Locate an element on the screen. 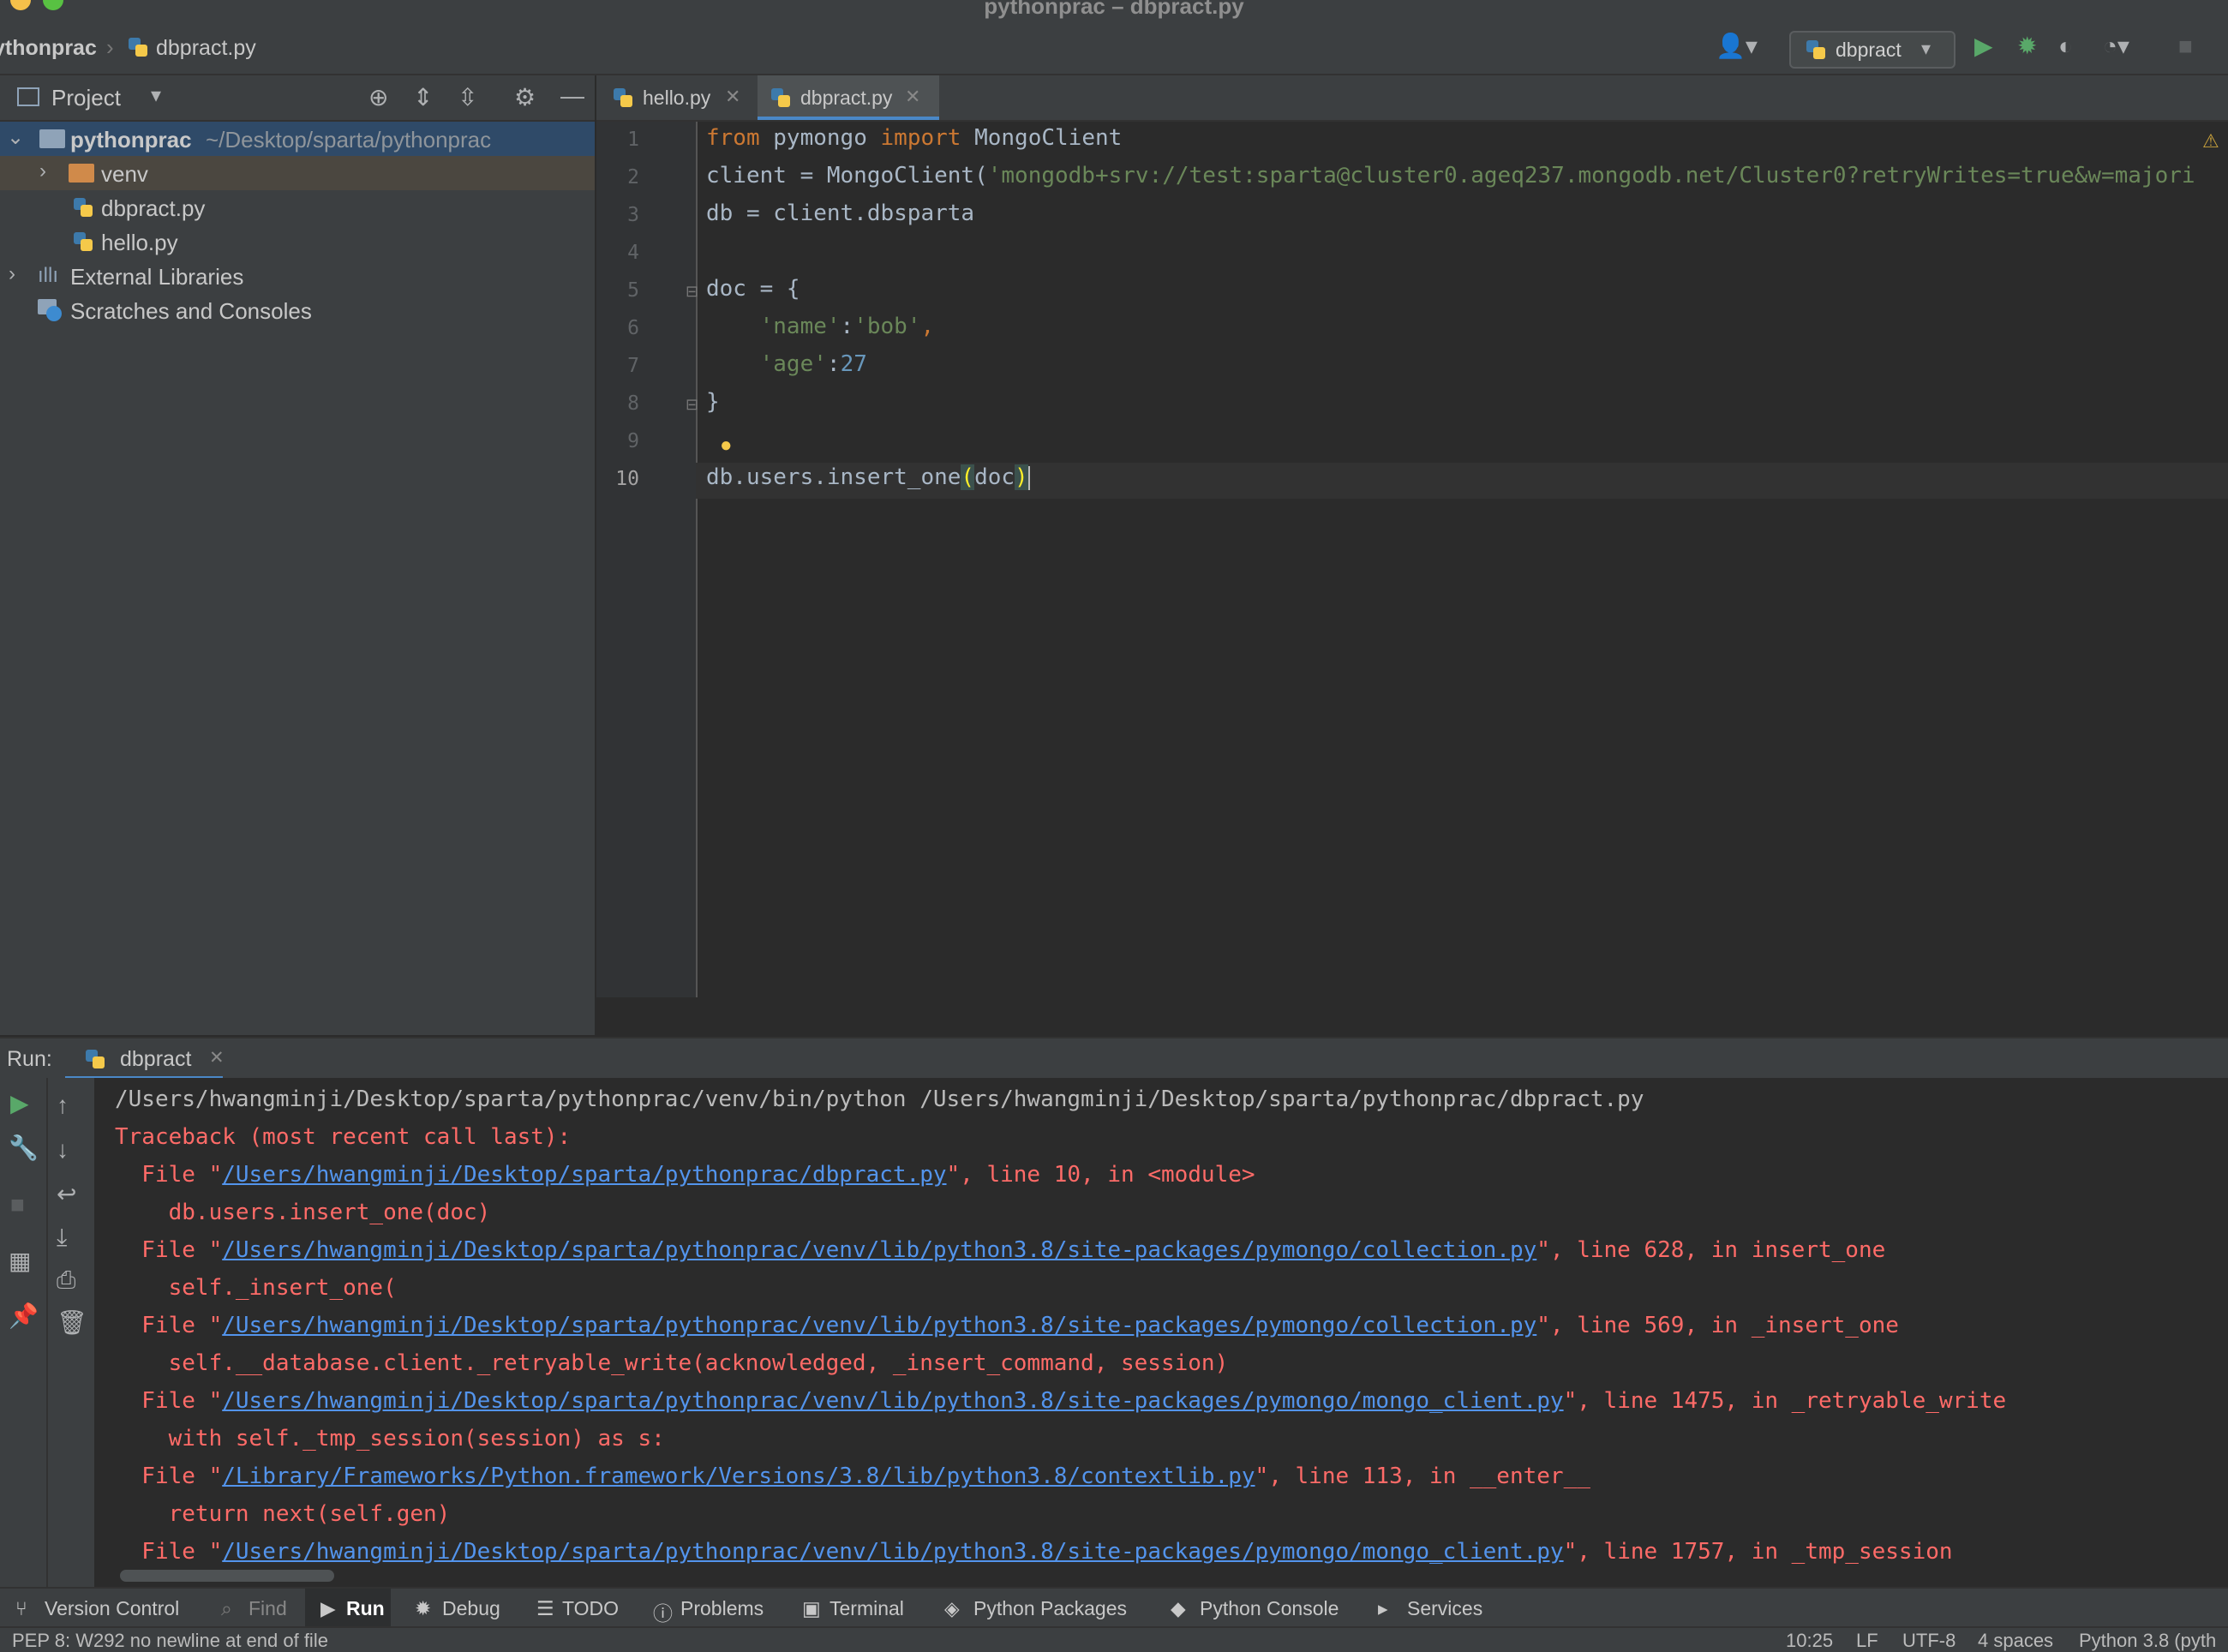  console-text: ", line 113, in __enter__ is located at coordinates (1423, 1476).